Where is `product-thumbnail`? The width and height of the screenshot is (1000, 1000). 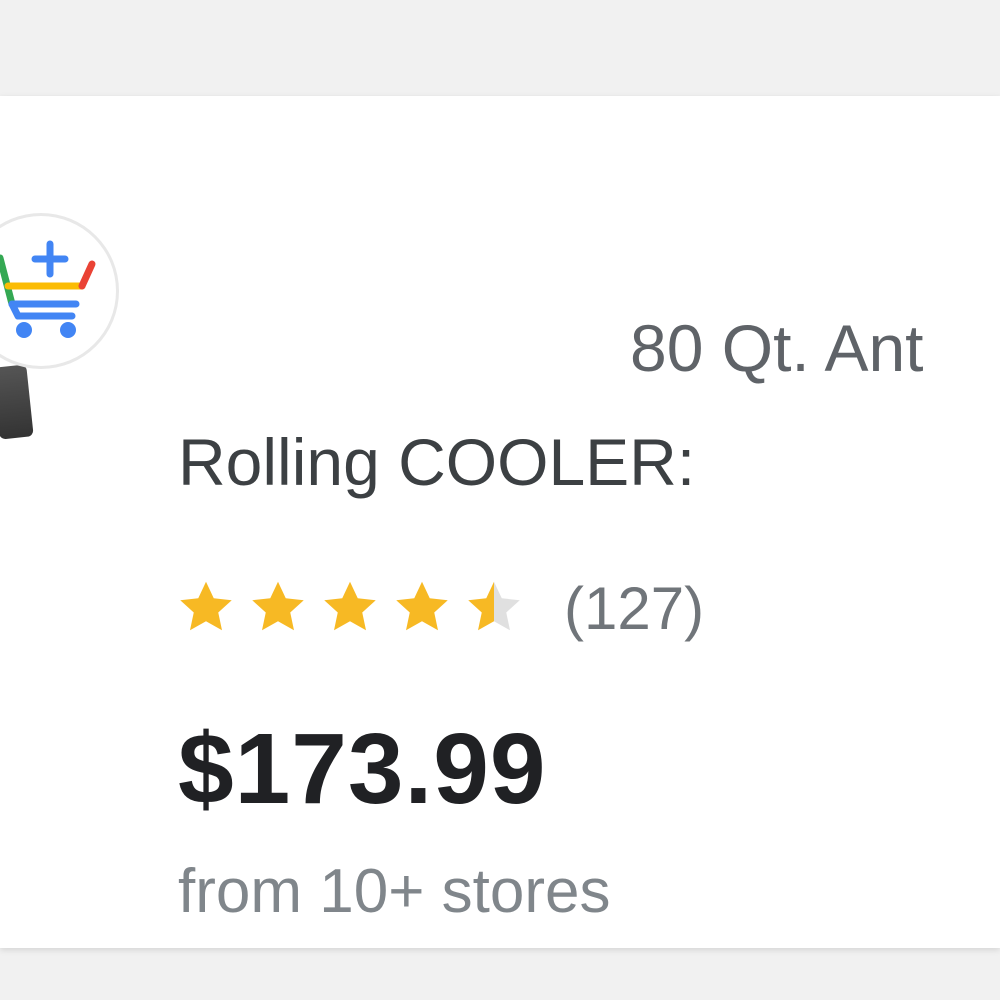
product-thumbnail is located at coordinates (58, 328).